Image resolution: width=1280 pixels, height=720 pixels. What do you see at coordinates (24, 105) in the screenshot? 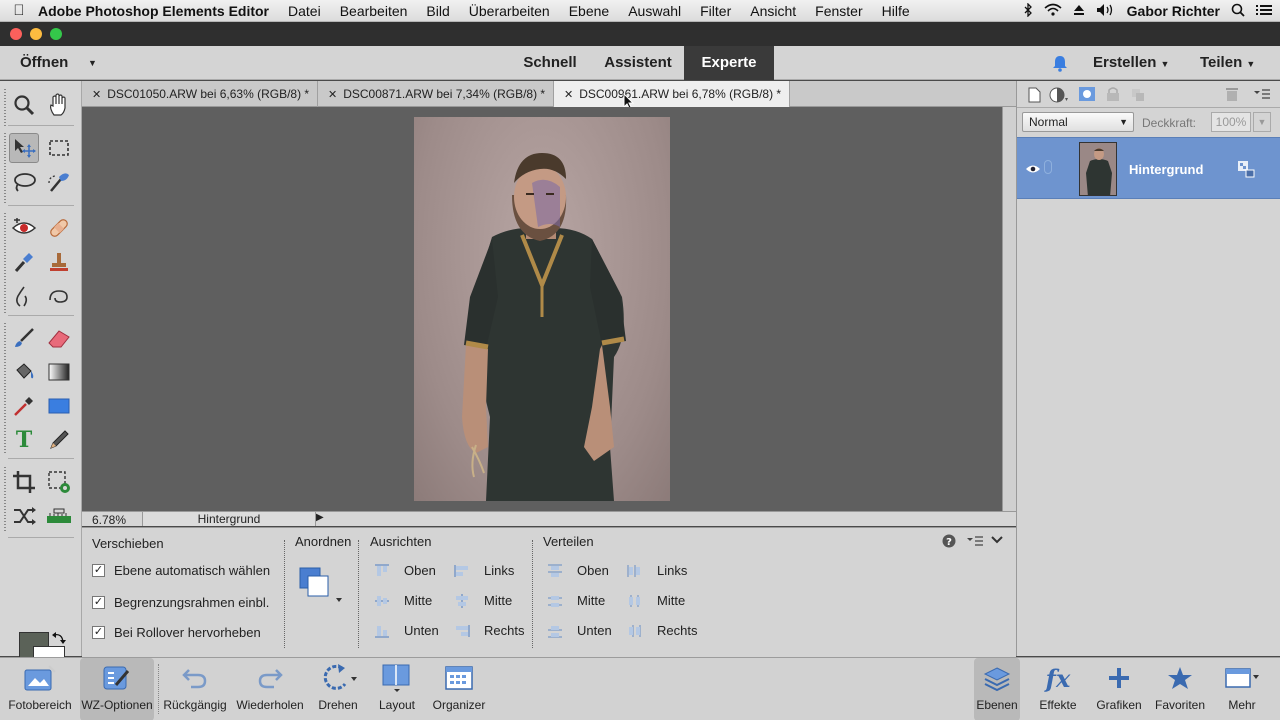
I see `zoom-tool-icon` at bounding box center [24, 105].